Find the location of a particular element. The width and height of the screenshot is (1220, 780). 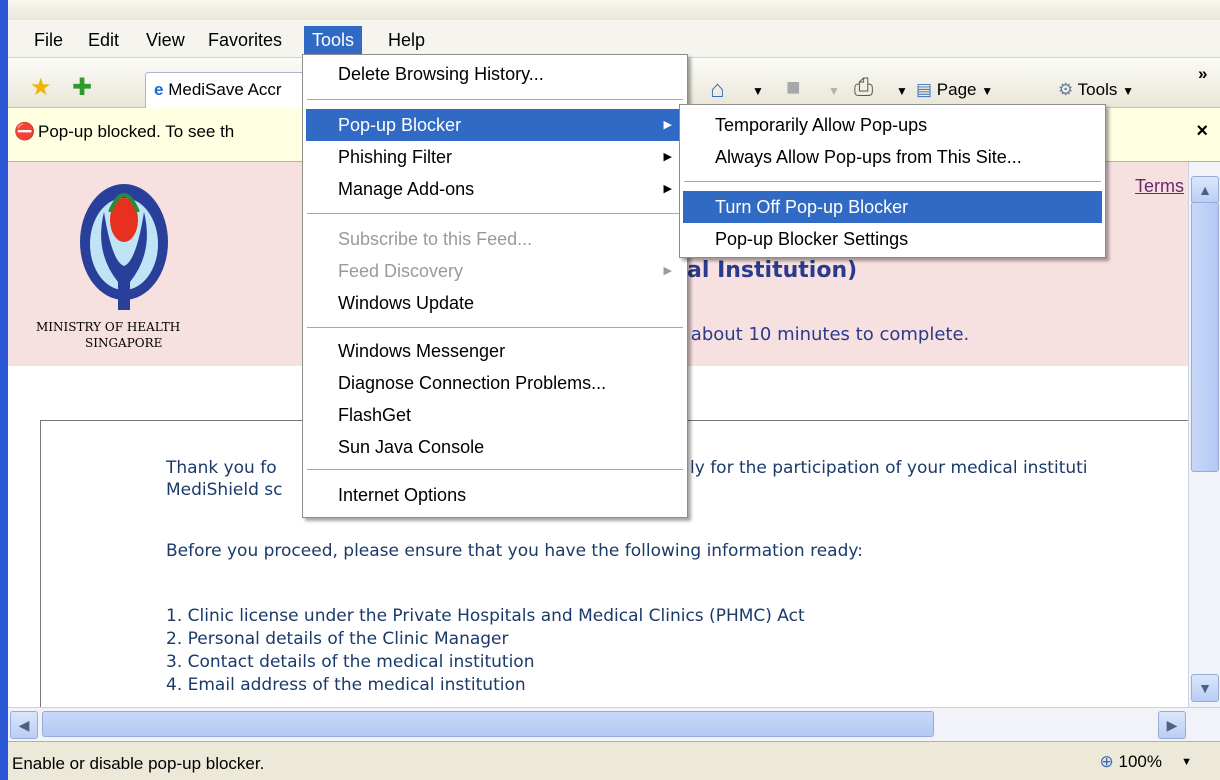

favorites-star-icon: ★ is located at coordinates (41, 88).